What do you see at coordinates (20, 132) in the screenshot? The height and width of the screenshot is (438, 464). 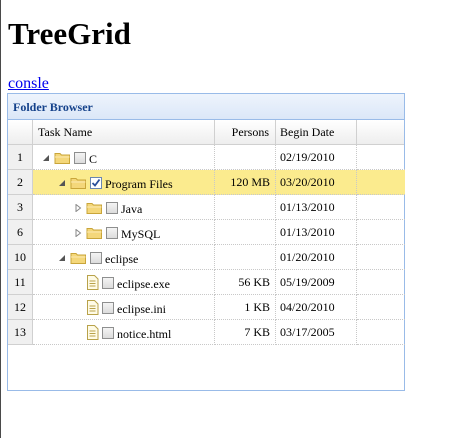 I see `row-number-header` at bounding box center [20, 132].